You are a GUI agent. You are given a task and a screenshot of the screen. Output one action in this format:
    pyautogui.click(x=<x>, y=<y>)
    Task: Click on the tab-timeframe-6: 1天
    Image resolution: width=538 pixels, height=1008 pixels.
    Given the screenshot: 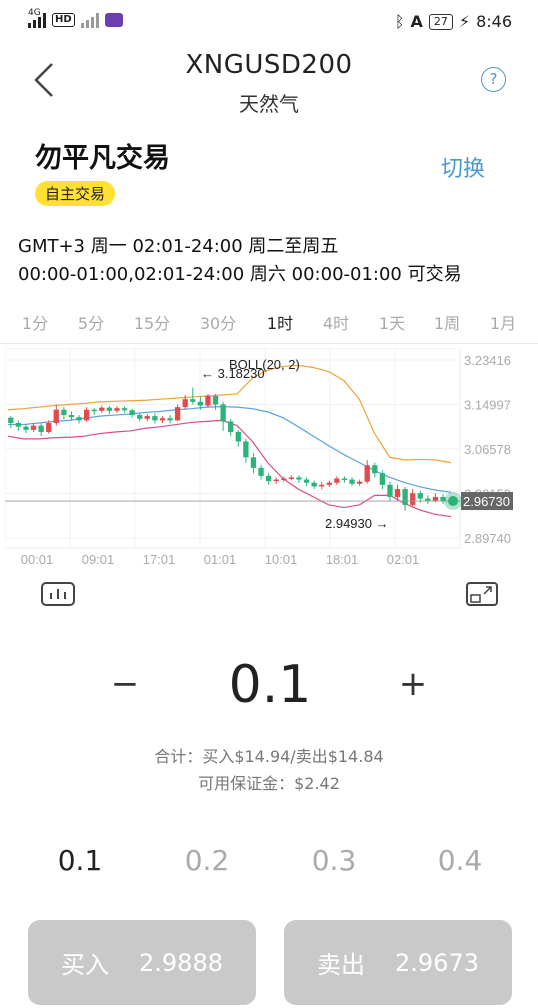 What is the action you would take?
    pyautogui.click(x=392, y=322)
    